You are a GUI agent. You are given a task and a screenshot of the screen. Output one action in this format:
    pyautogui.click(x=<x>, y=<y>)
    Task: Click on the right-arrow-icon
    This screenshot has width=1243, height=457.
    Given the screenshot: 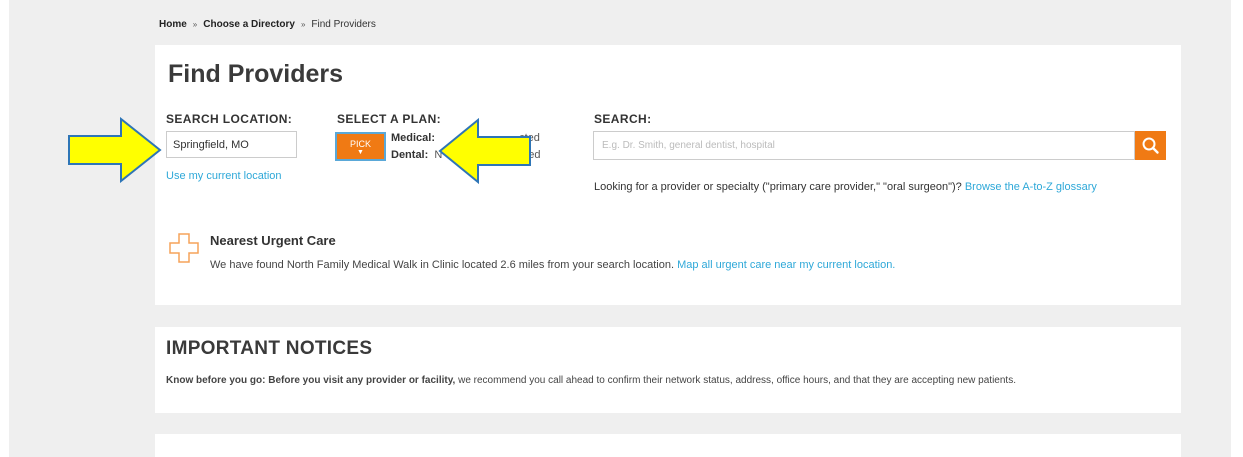 What is the action you would take?
    pyautogui.click(x=115, y=150)
    